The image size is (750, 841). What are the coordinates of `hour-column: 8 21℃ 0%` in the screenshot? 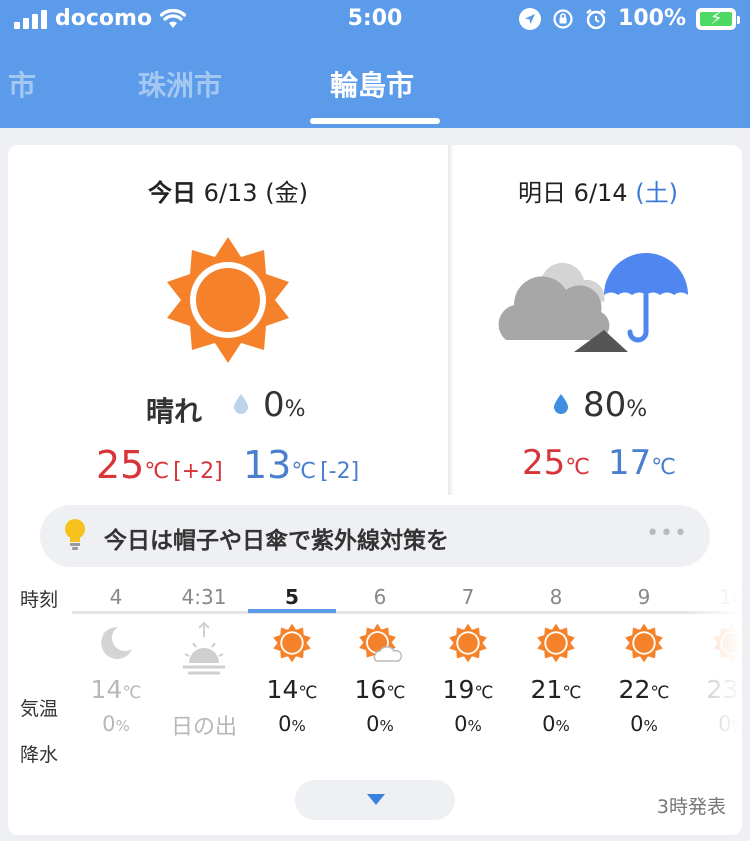 It's located at (556, 660).